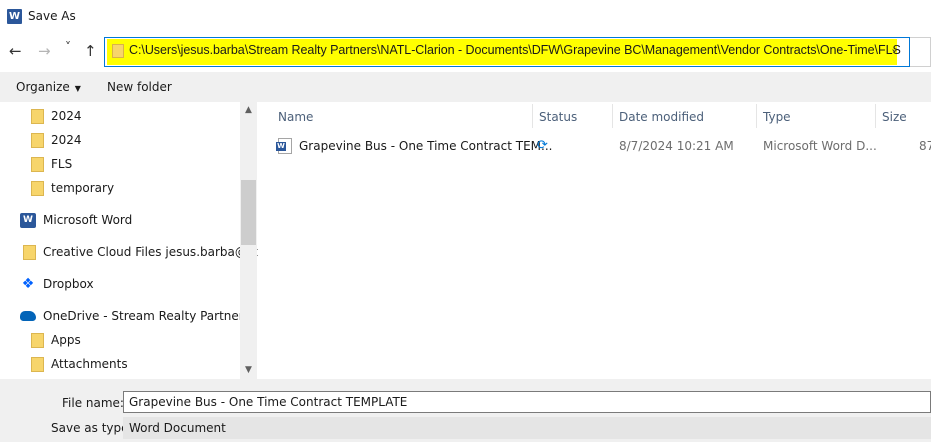  What do you see at coordinates (88, 220) in the screenshot?
I see `sidebar-item-label: Microsoft Word` at bounding box center [88, 220].